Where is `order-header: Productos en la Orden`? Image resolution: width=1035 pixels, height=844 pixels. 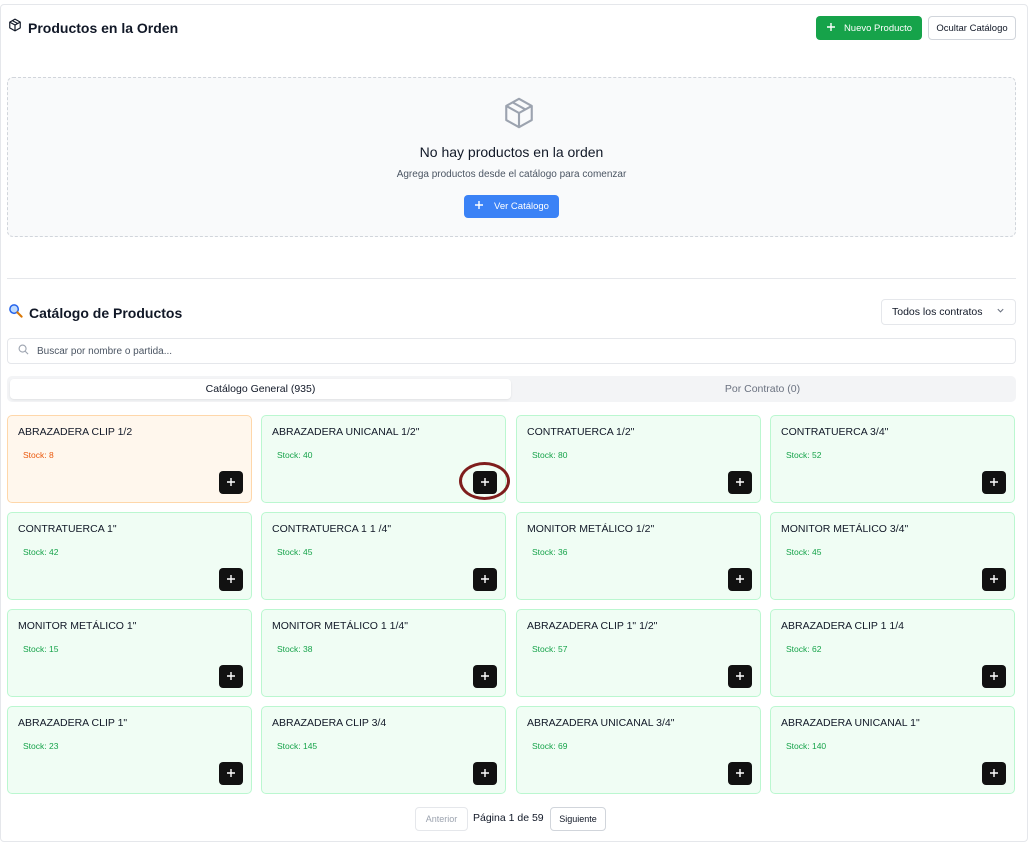
order-header: Productos en la Orden is located at coordinates (93, 27).